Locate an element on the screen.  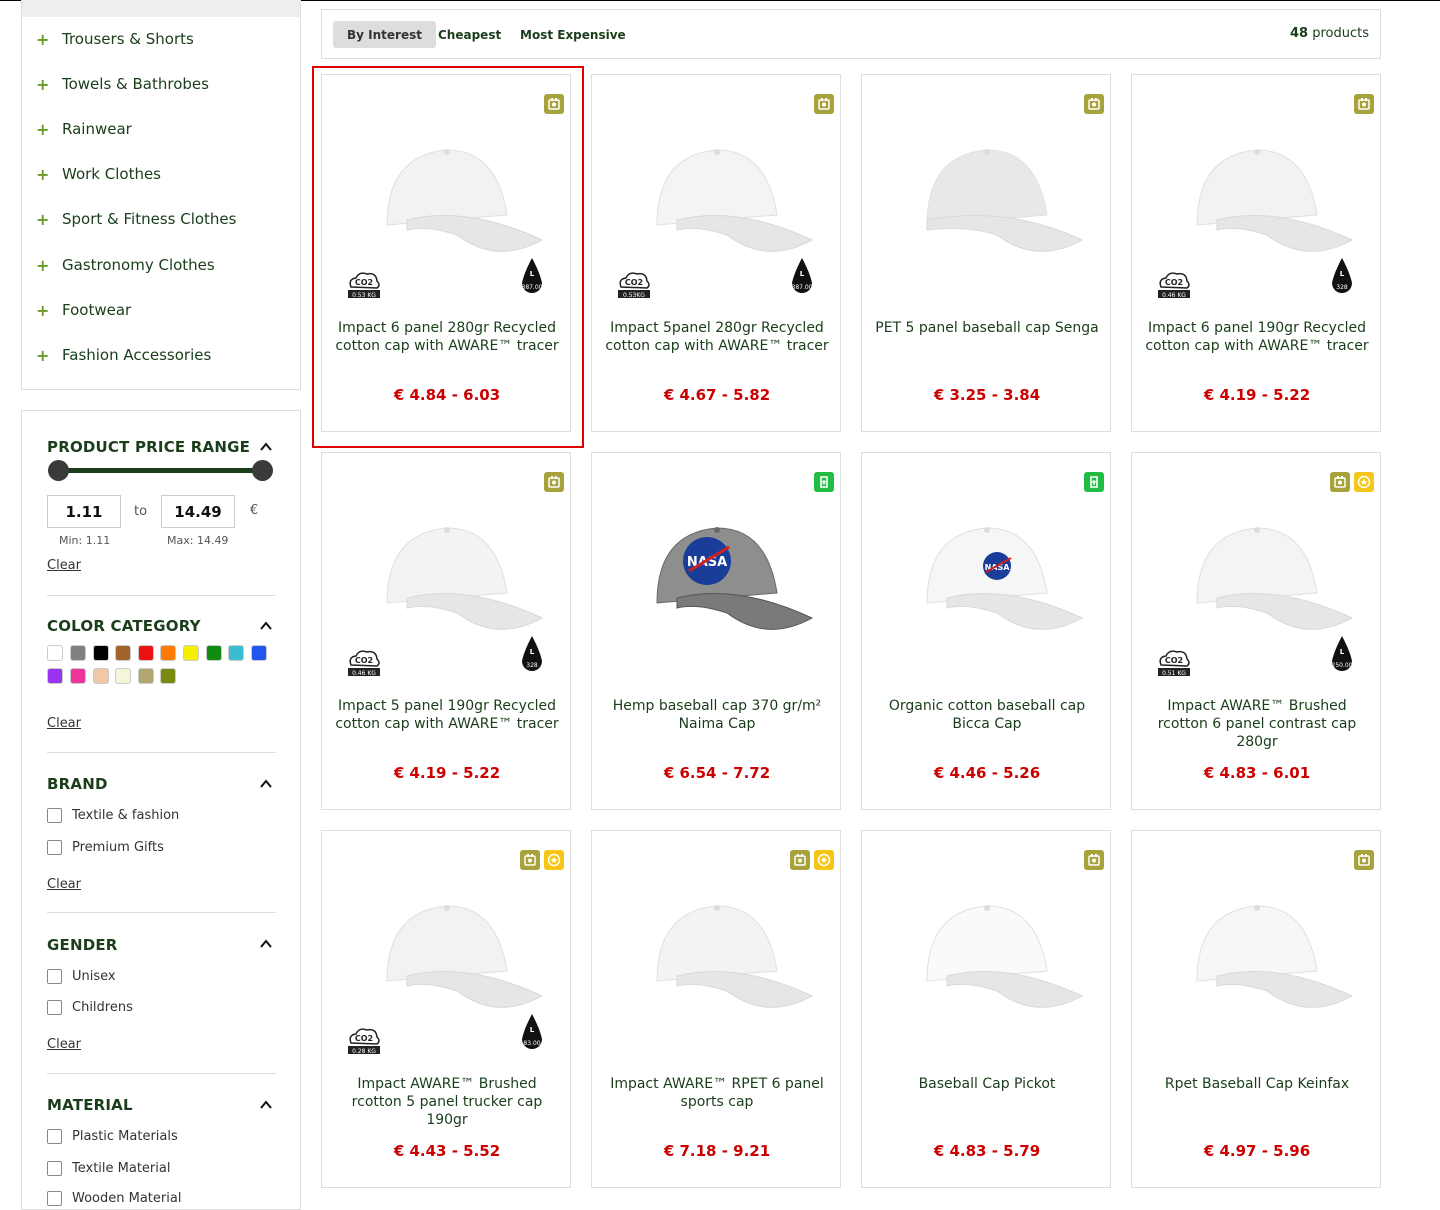
price-slider-max-handle is located at coordinates (262, 470).